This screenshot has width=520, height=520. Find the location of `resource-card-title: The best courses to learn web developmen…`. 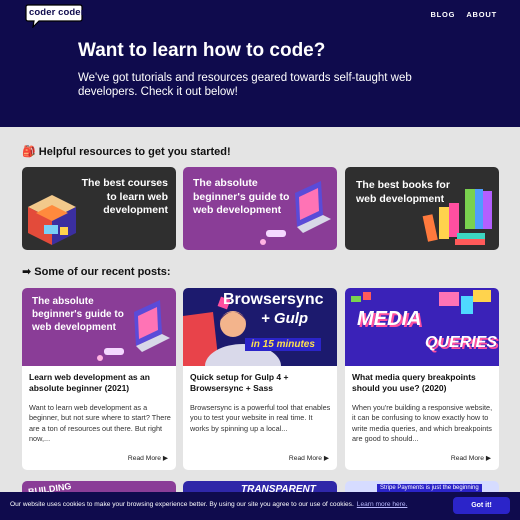

resource-card-title: The best courses to learn web developmen… is located at coordinates (124, 196).